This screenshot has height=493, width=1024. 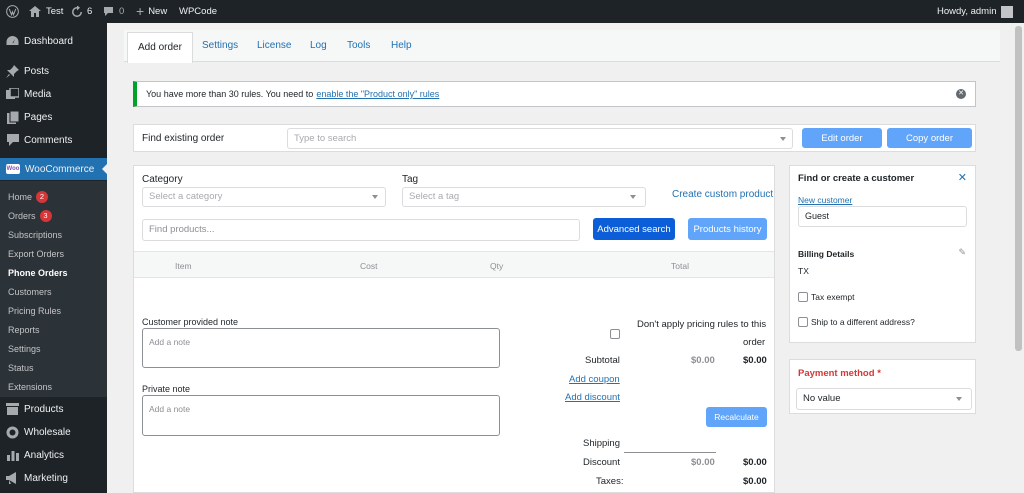 I want to click on menu-comments: Comments, so click(x=53, y=140).